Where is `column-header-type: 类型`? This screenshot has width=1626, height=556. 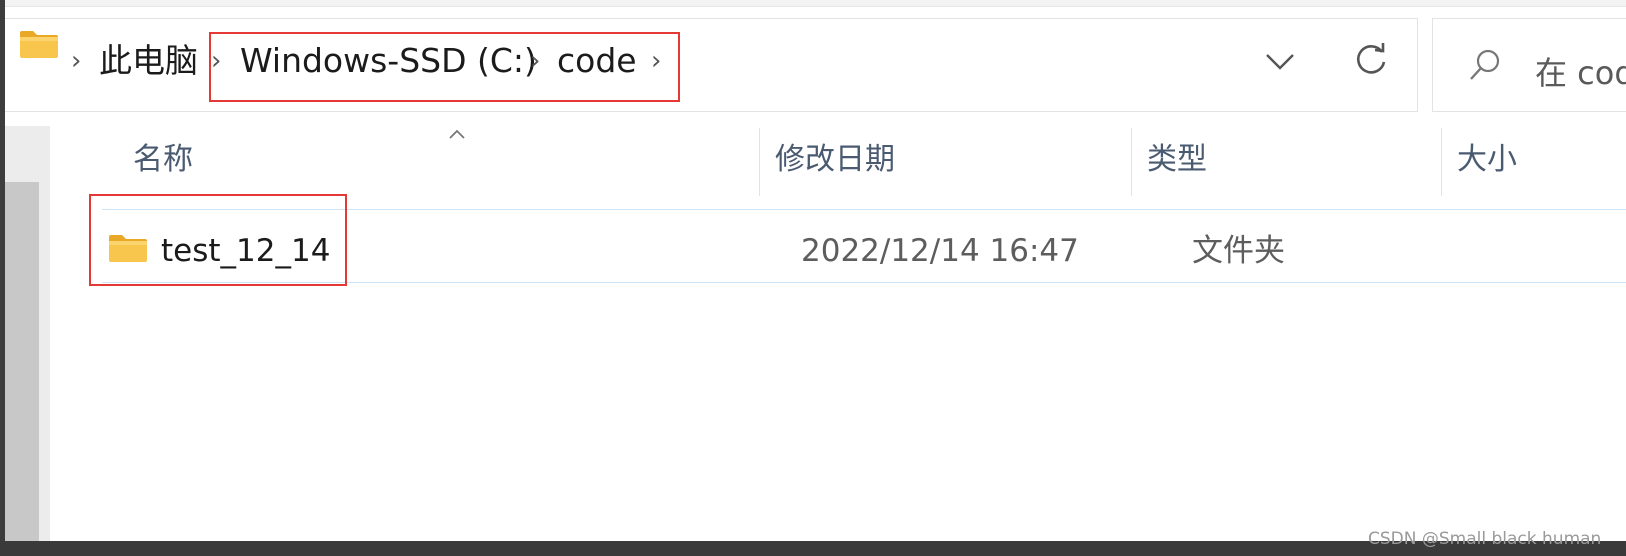
column-header-type: 类型 is located at coordinates (1177, 160).